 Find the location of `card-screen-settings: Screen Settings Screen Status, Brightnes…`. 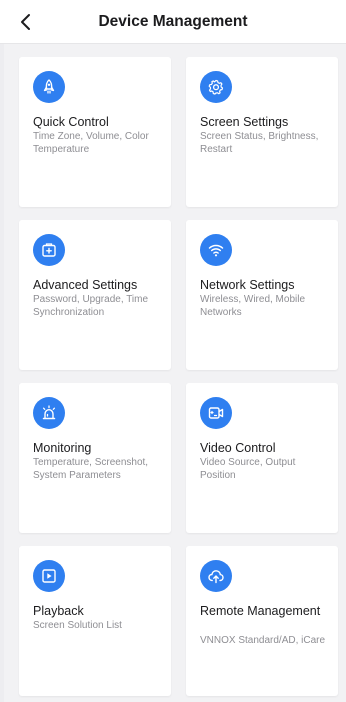

card-screen-settings: Screen Settings Screen Status, Brightnes… is located at coordinates (262, 132).